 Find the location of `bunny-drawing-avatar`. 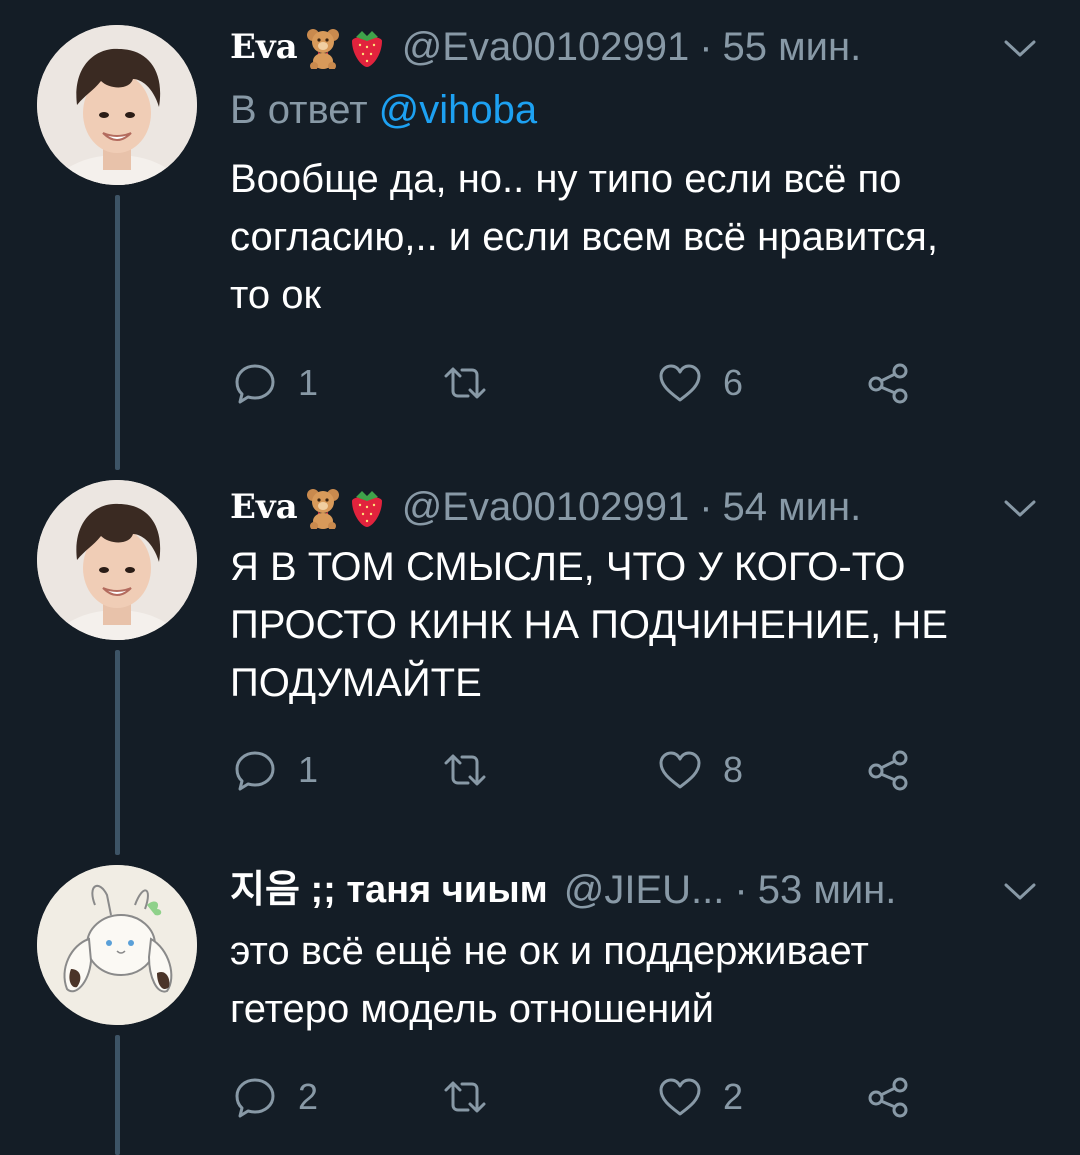

bunny-drawing-avatar is located at coordinates (117, 945).